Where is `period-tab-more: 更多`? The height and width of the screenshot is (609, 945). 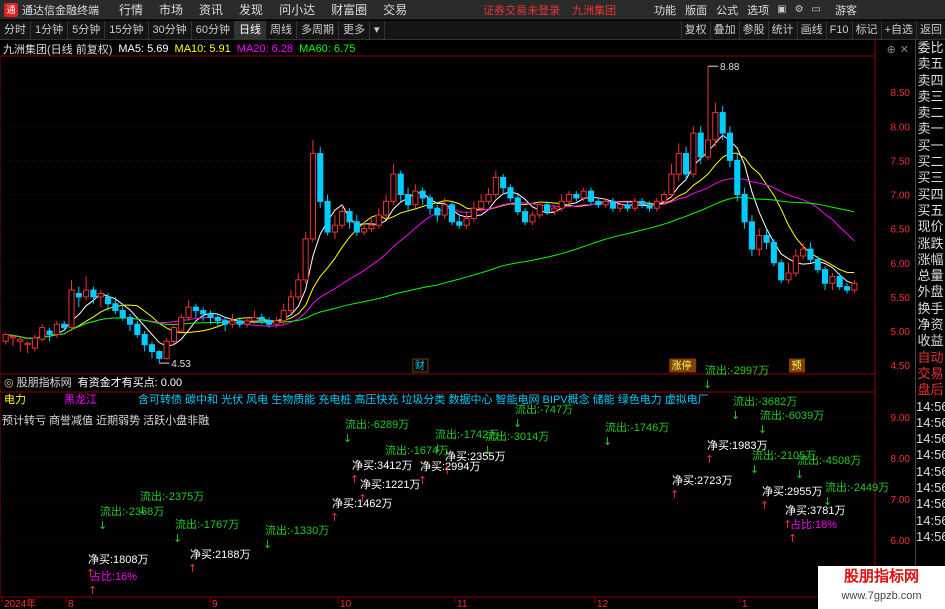
period-tab-more: 更多 is located at coordinates (354, 30).